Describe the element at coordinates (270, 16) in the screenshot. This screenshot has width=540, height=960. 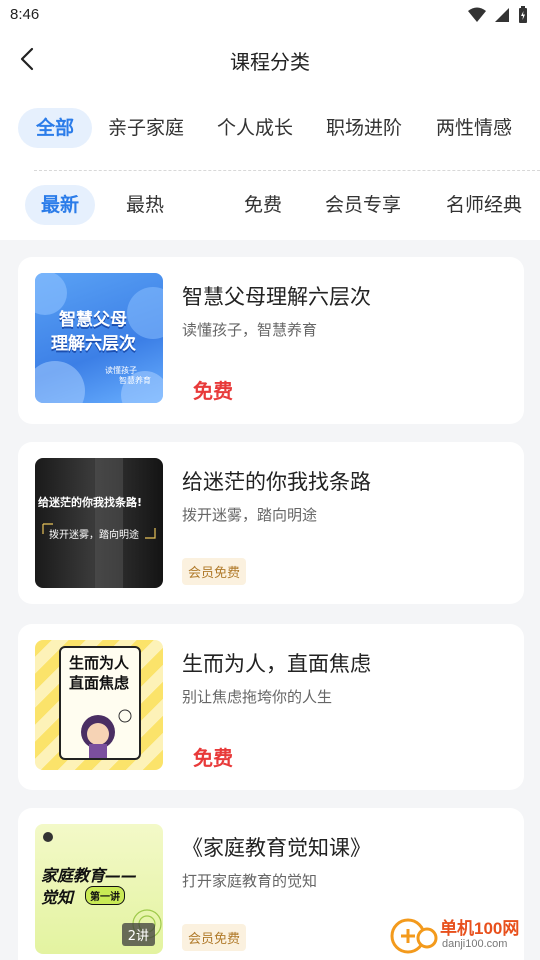
I see `status-bar: 8:46` at that location.